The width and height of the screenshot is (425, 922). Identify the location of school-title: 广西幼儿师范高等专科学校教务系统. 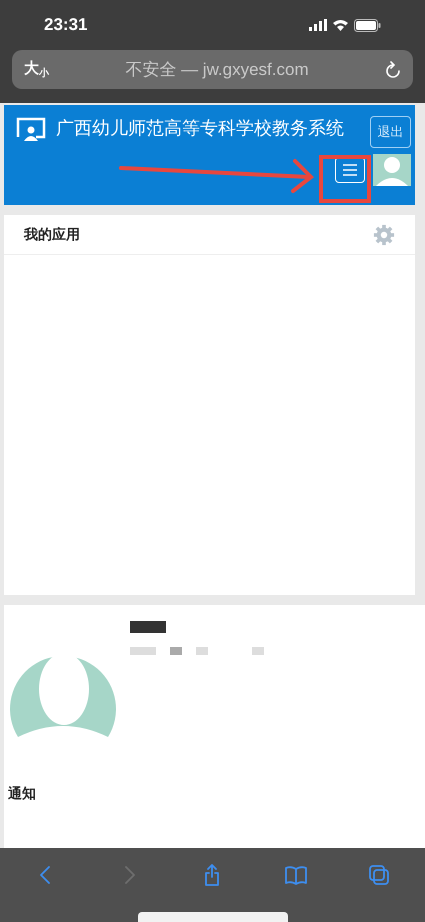
(200, 128).